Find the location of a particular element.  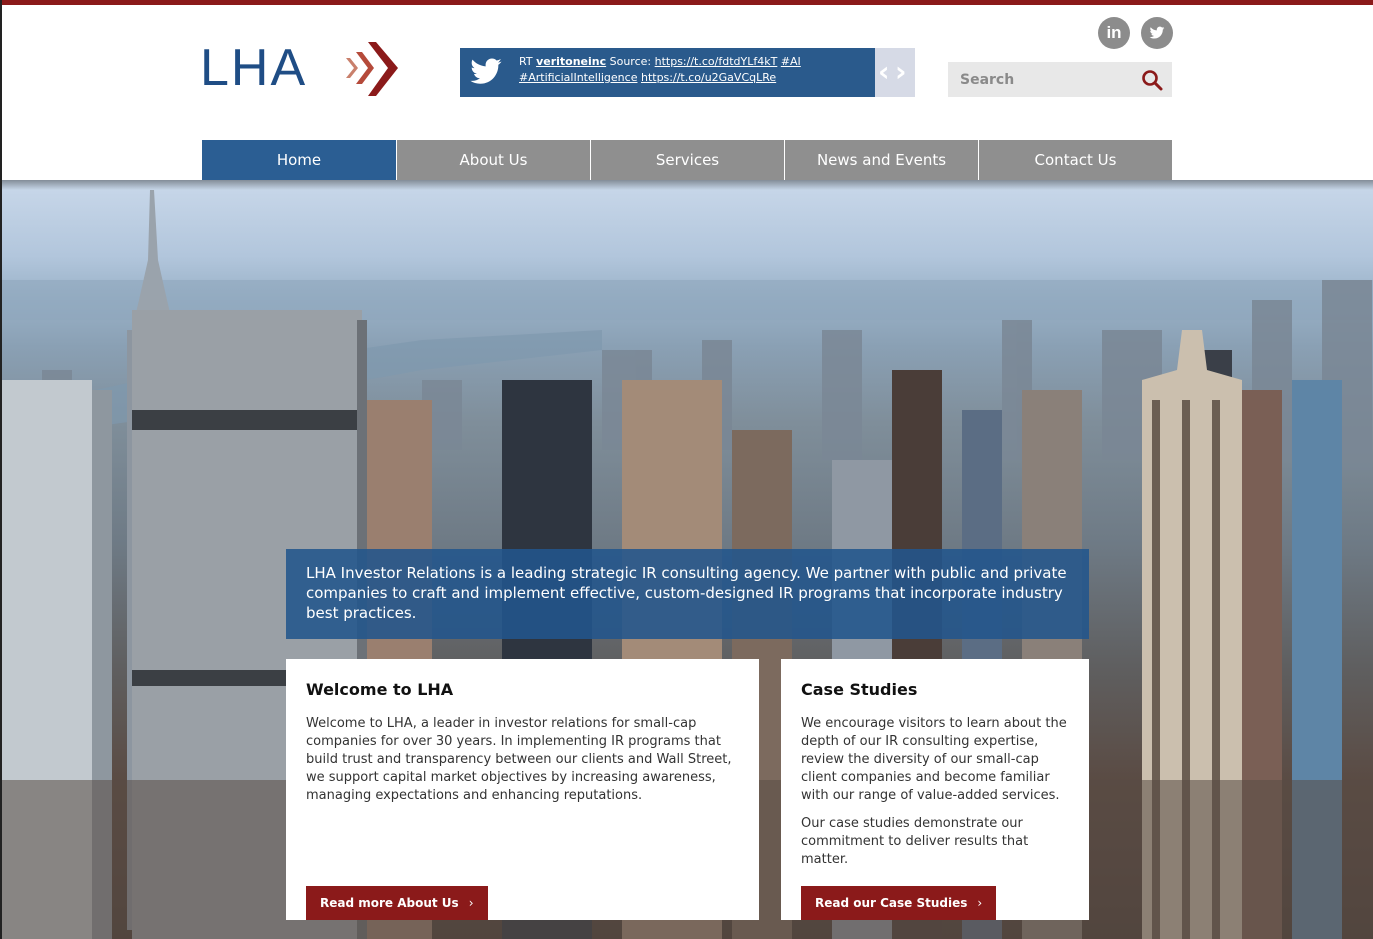

read-more-about-us-label: Read more About Us is located at coordinates (389, 903).